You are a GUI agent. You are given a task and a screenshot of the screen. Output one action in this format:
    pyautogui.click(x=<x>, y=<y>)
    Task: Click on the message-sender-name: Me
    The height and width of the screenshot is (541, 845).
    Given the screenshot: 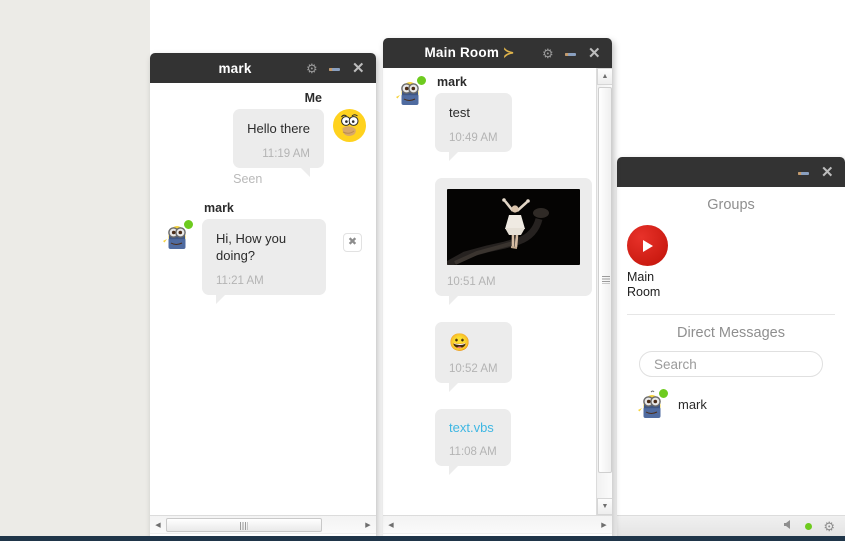 What is the action you would take?
    pyautogui.click(x=313, y=98)
    